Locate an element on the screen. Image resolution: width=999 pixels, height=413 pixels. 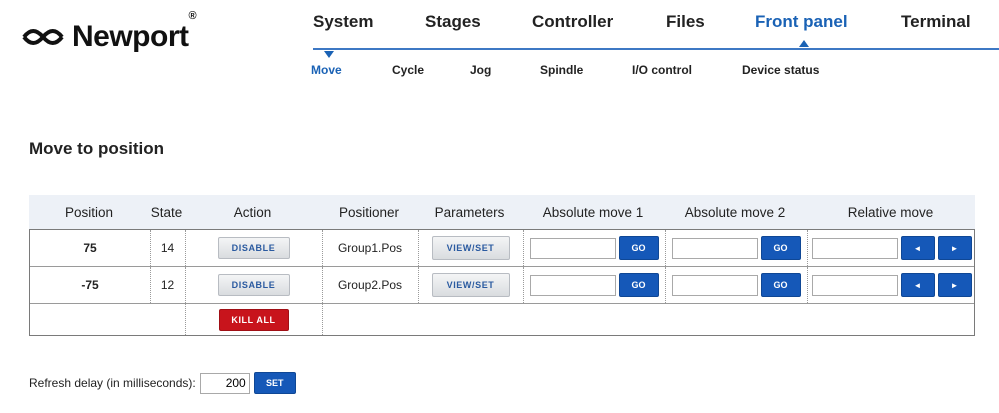
newport-logo: Newport® is located at coordinates (108, 32).